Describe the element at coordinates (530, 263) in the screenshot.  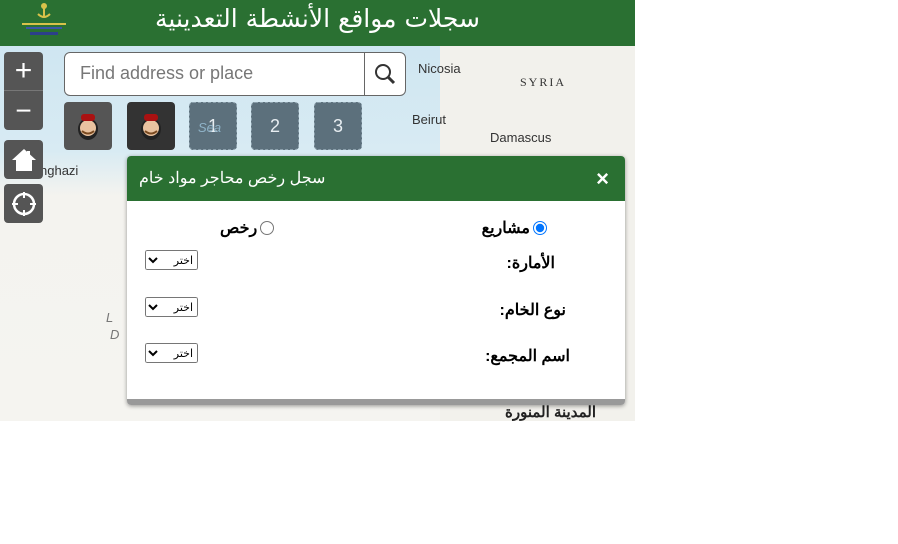
I see `emirate-label: الأمارة:` at that location.